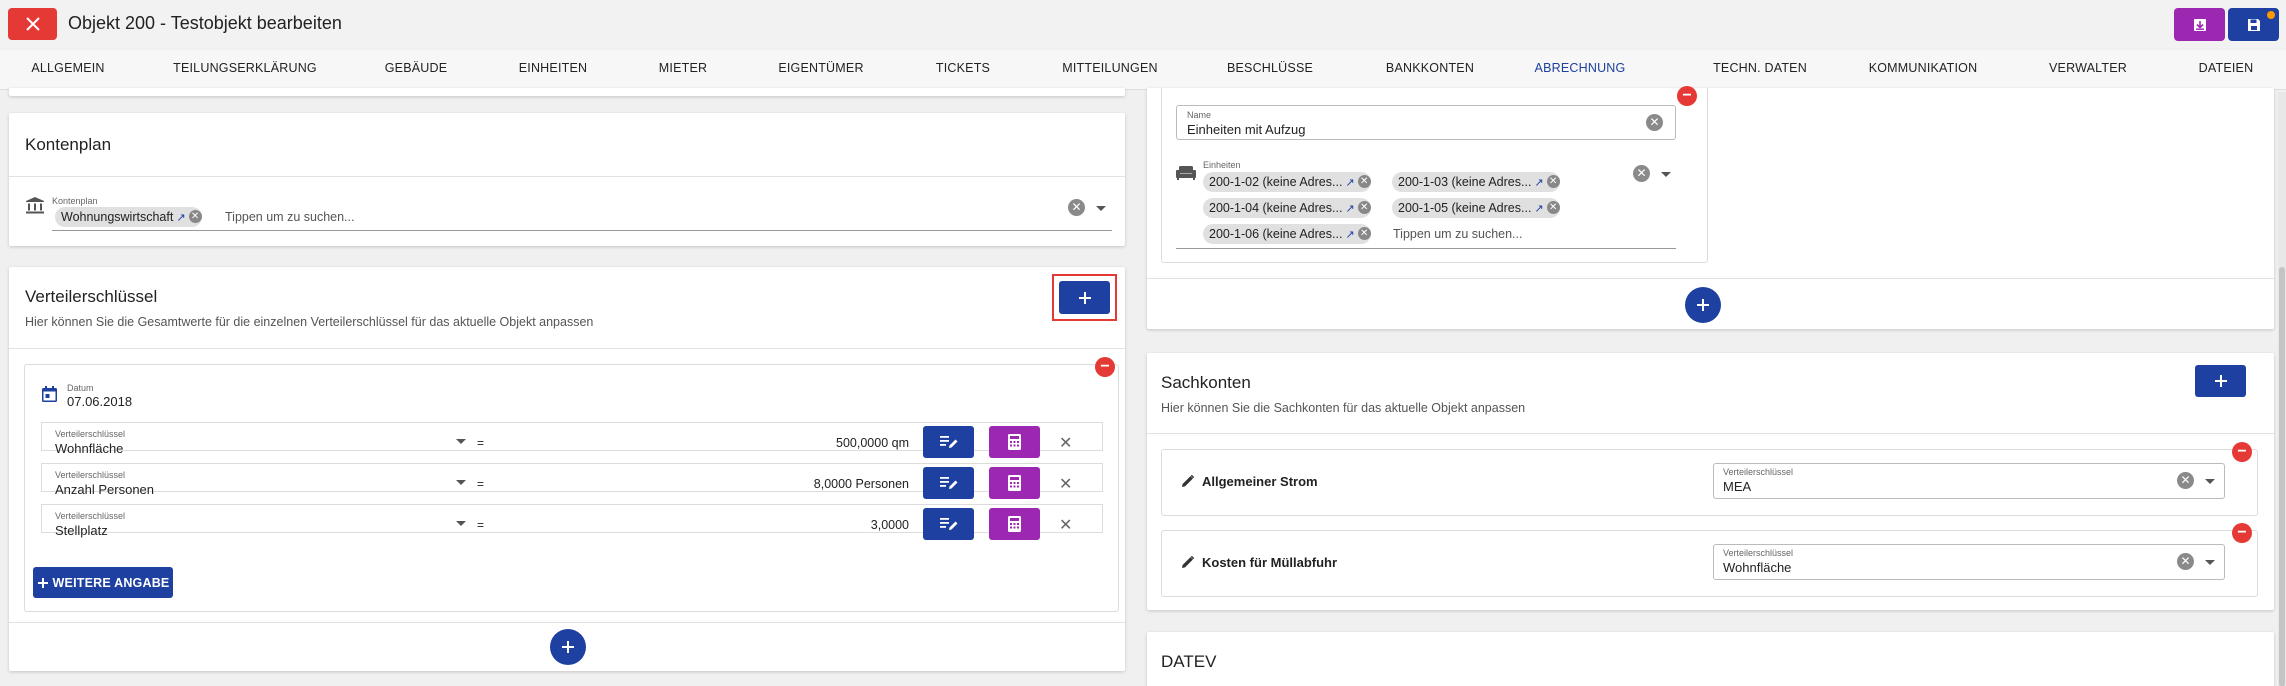 The height and width of the screenshot is (686, 2286). What do you see at coordinates (128, 217) in the screenshot?
I see `kontenplan-chip: Wohnungswirtschaft ↗ ✕` at bounding box center [128, 217].